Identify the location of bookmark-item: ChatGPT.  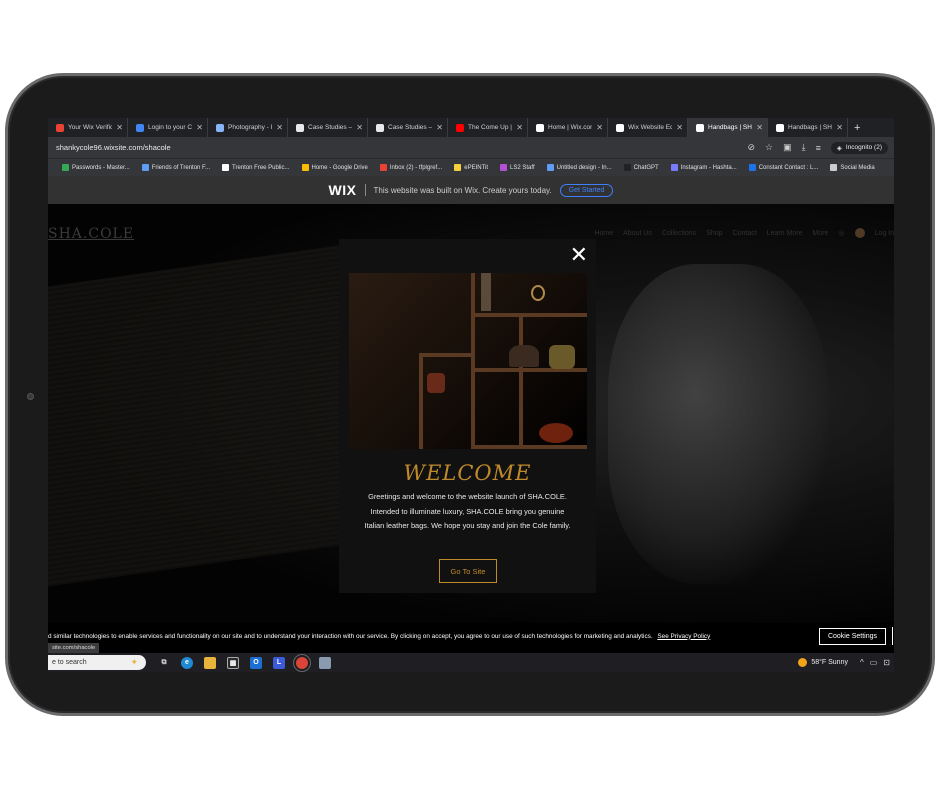
(641, 167).